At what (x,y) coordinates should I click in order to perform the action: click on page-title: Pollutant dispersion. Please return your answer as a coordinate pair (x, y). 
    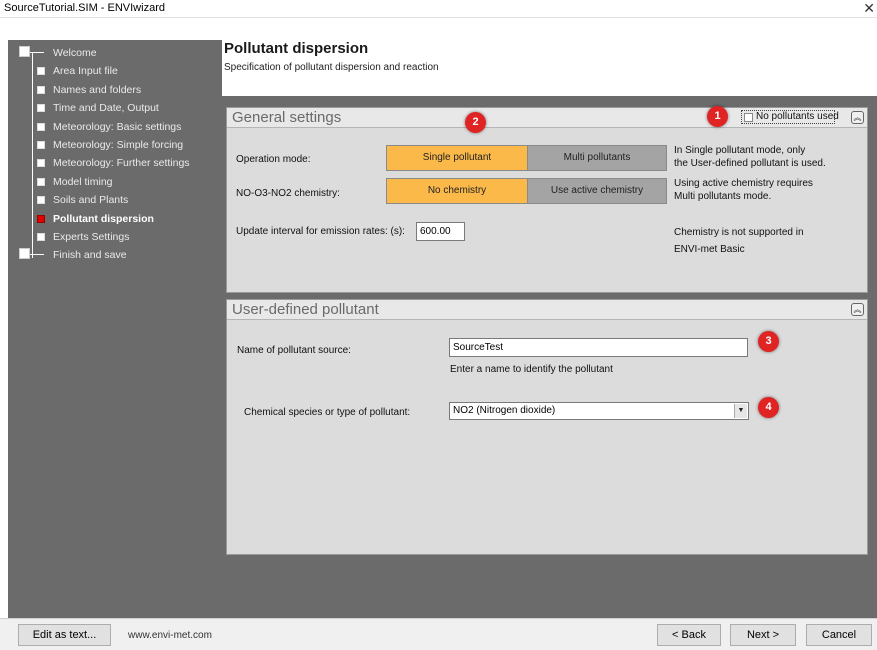
    Looking at the image, I should click on (296, 48).